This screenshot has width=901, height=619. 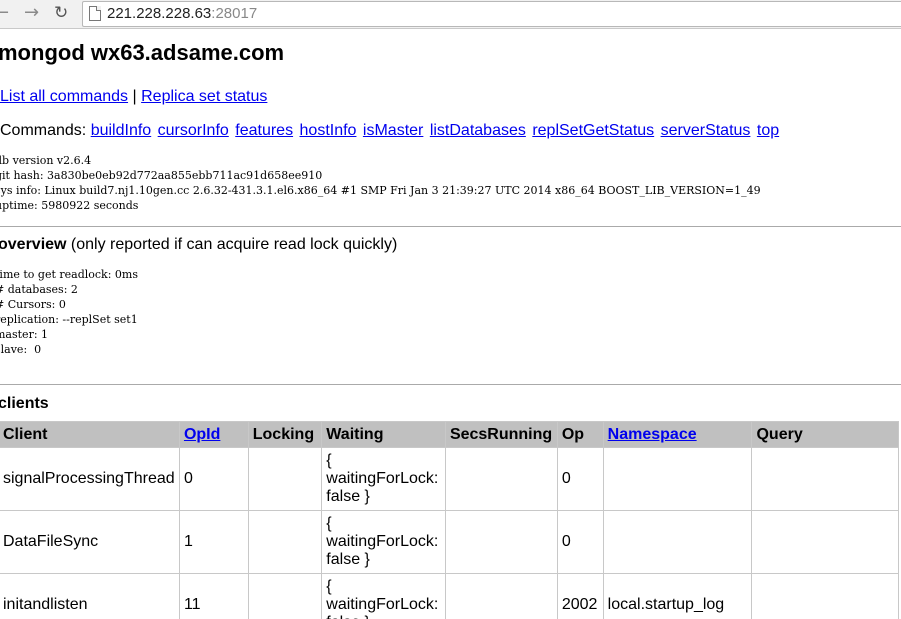 I want to click on opid-cell: 11, so click(x=213, y=596).